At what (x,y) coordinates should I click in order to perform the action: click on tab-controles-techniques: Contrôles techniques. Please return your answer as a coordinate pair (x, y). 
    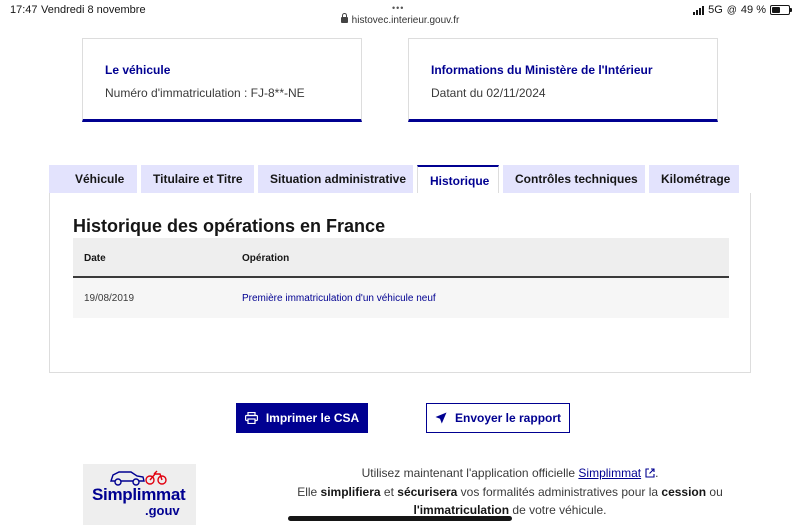
    Looking at the image, I should click on (574, 179).